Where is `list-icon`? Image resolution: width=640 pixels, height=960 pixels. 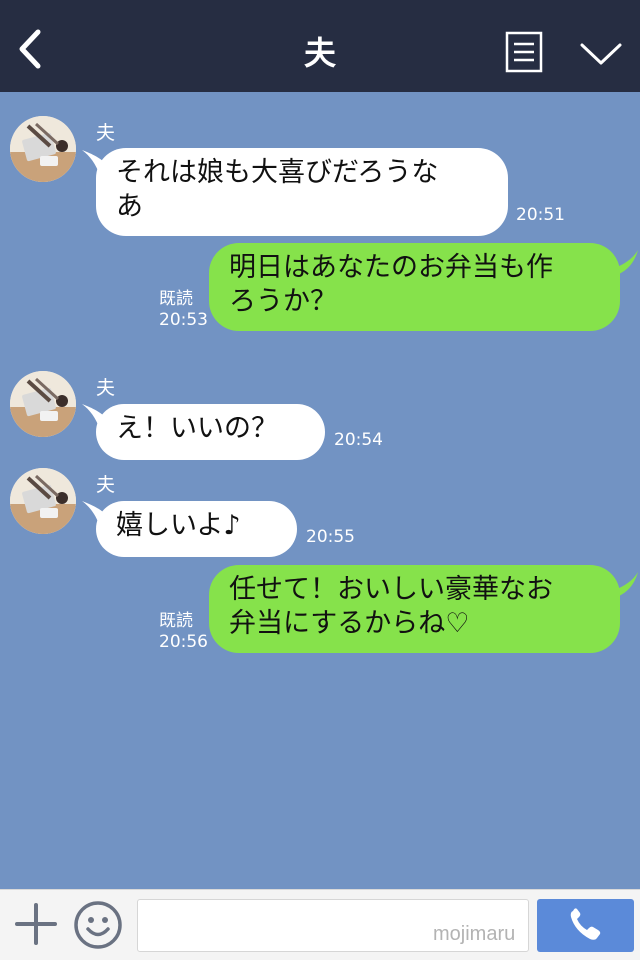
list-icon is located at coordinates (524, 52).